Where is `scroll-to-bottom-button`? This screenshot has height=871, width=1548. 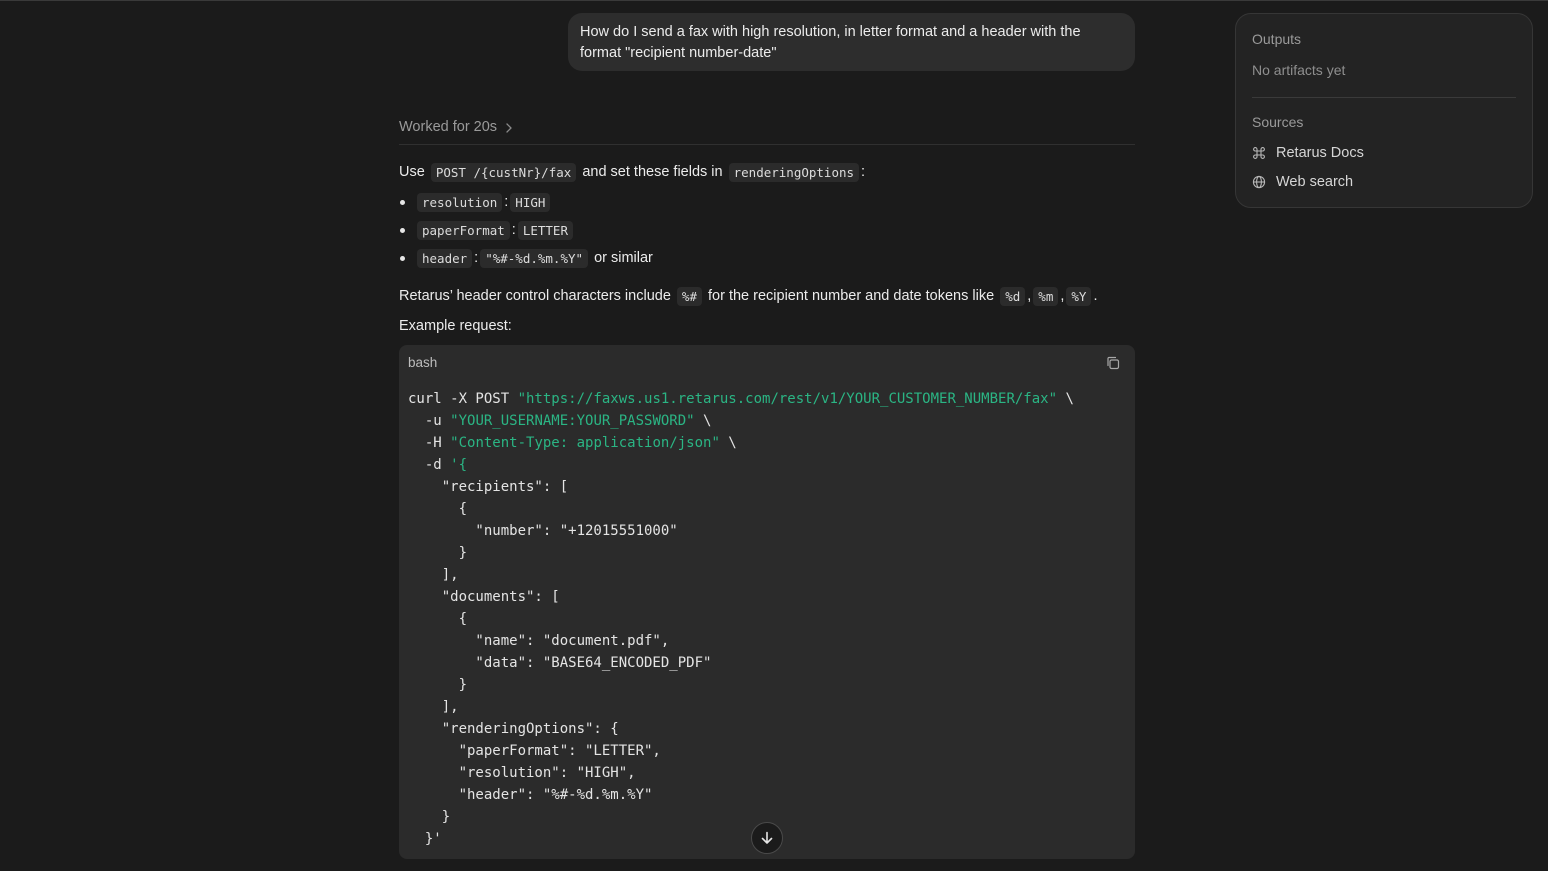
scroll-to-bottom-button is located at coordinates (767, 838).